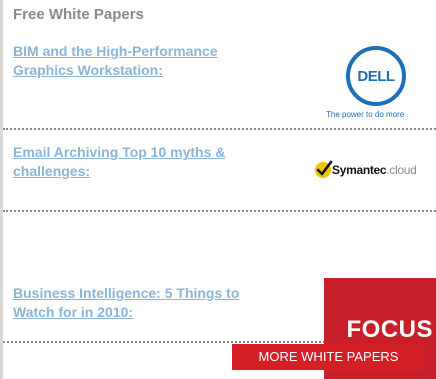 This screenshot has width=436, height=379. What do you see at coordinates (115, 51) in the screenshot?
I see `paper-link-line: BIM and the High-Performance` at bounding box center [115, 51].